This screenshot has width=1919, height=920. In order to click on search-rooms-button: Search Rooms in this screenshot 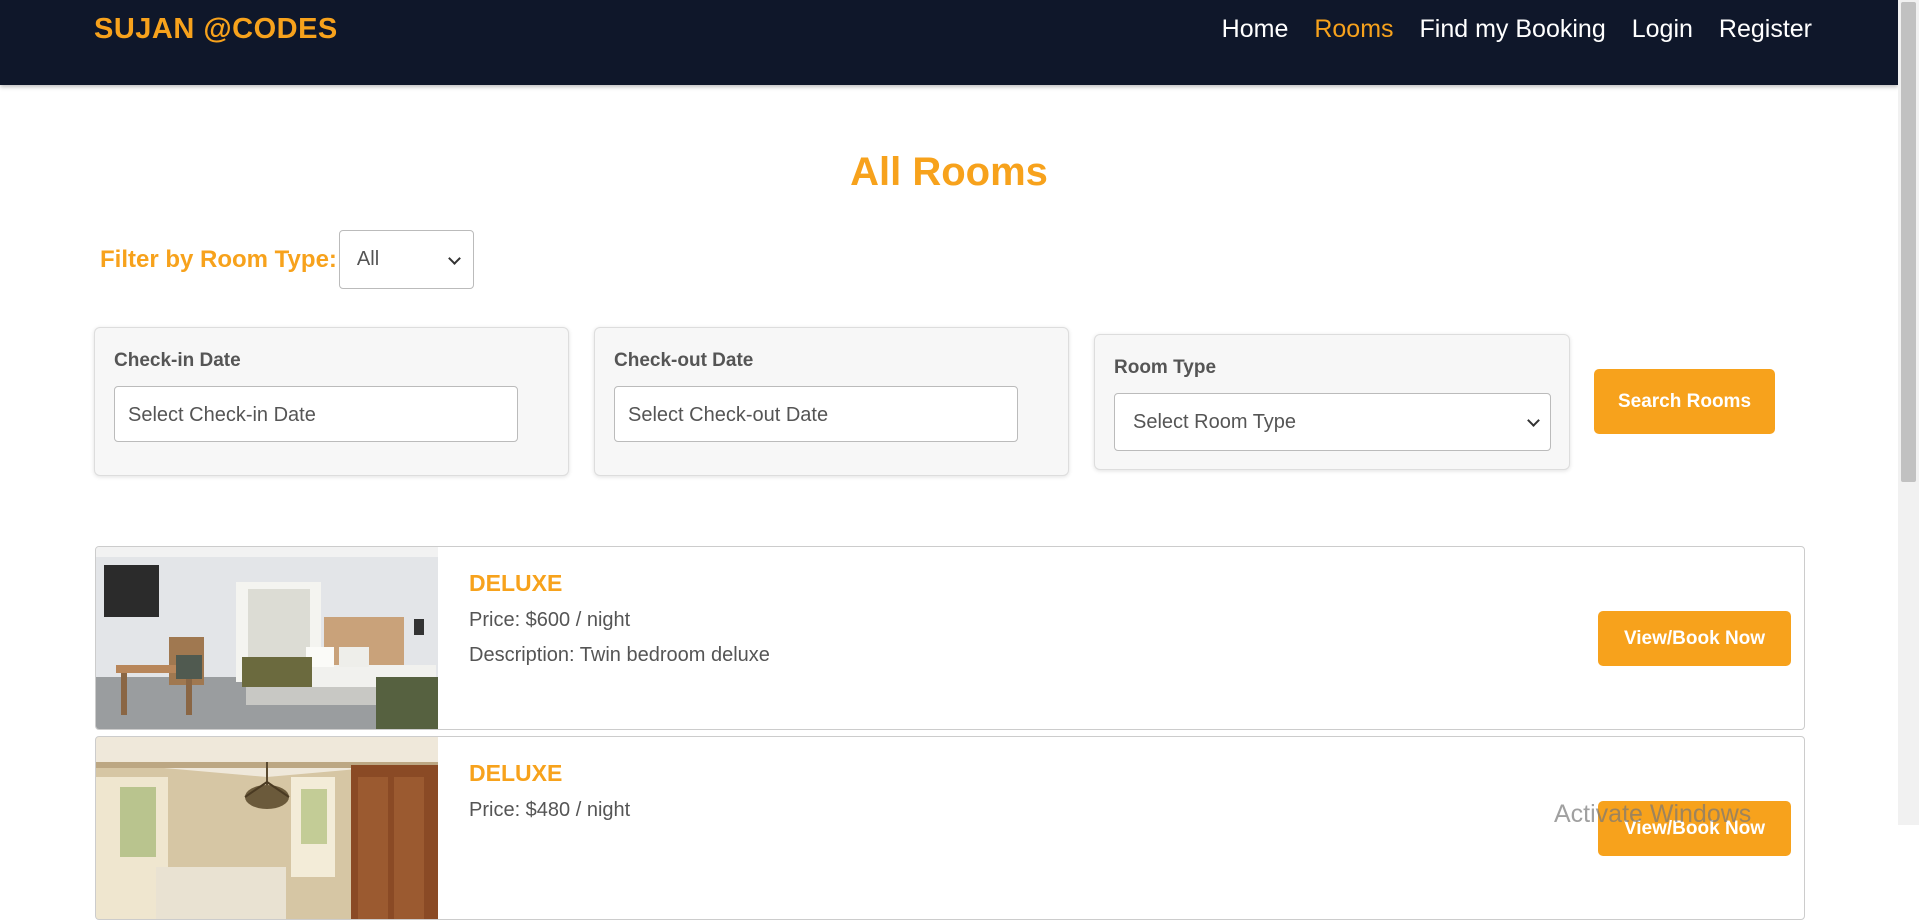, I will do `click(1684, 401)`.